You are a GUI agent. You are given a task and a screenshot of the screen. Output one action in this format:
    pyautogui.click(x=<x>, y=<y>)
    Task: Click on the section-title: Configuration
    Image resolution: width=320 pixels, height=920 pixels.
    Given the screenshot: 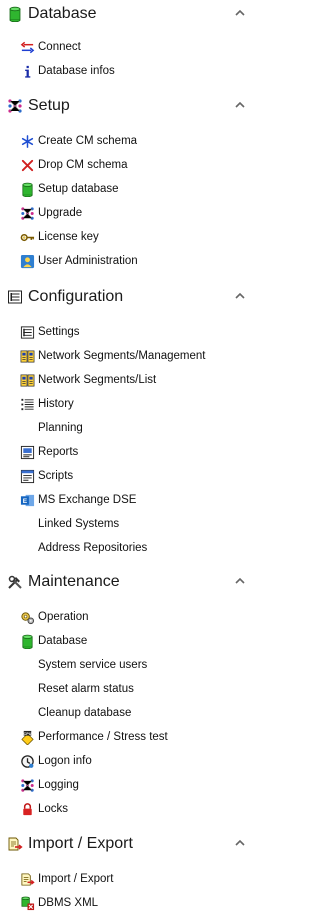 What is the action you would take?
    pyautogui.click(x=76, y=296)
    